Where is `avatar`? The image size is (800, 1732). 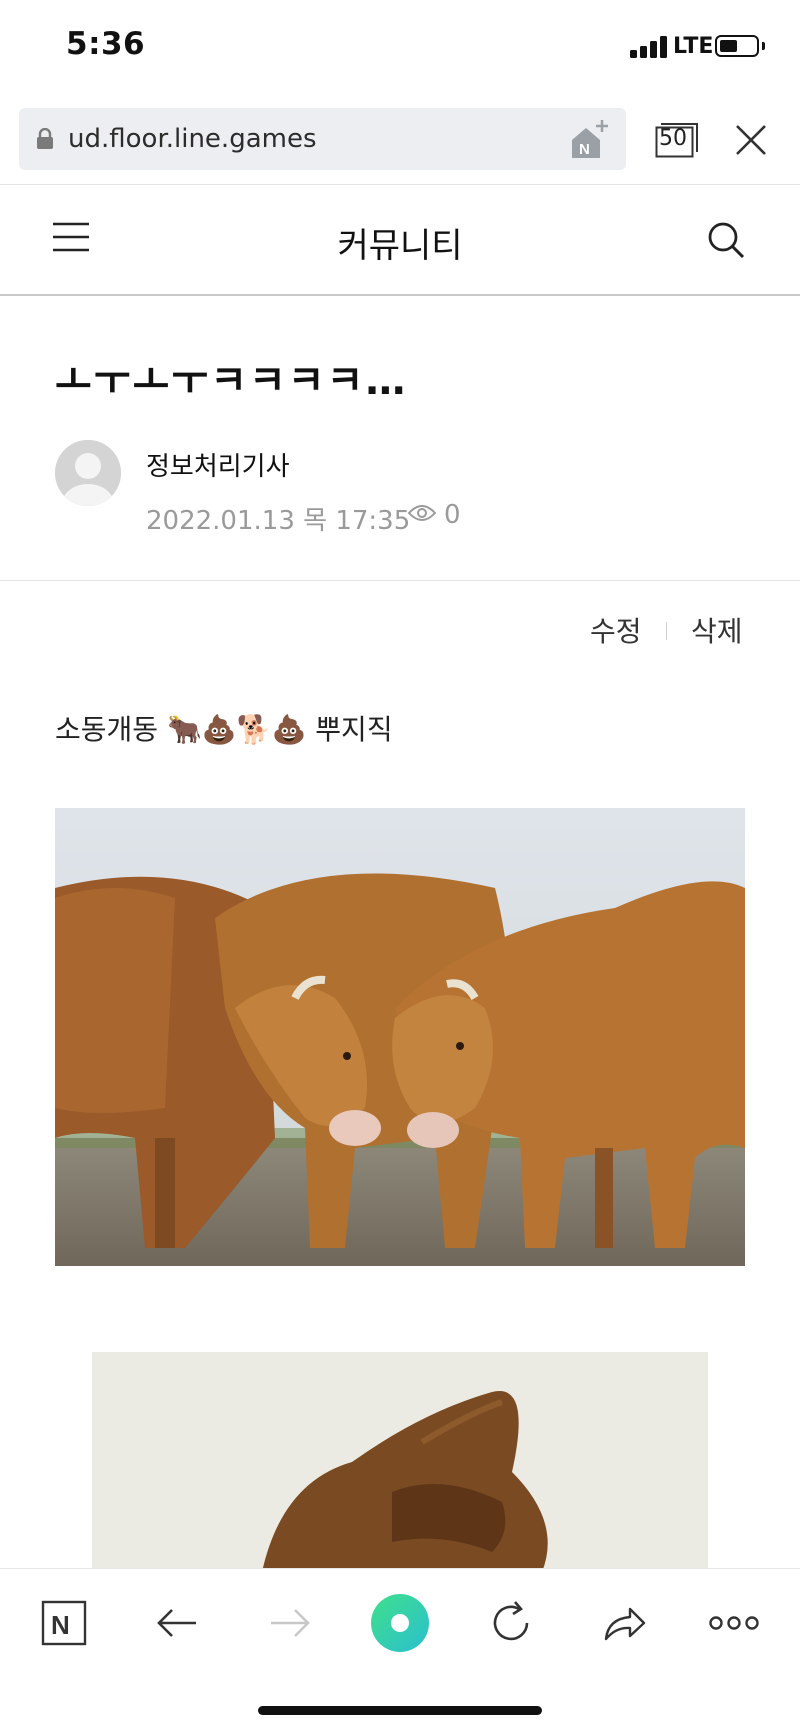
avatar is located at coordinates (88, 473).